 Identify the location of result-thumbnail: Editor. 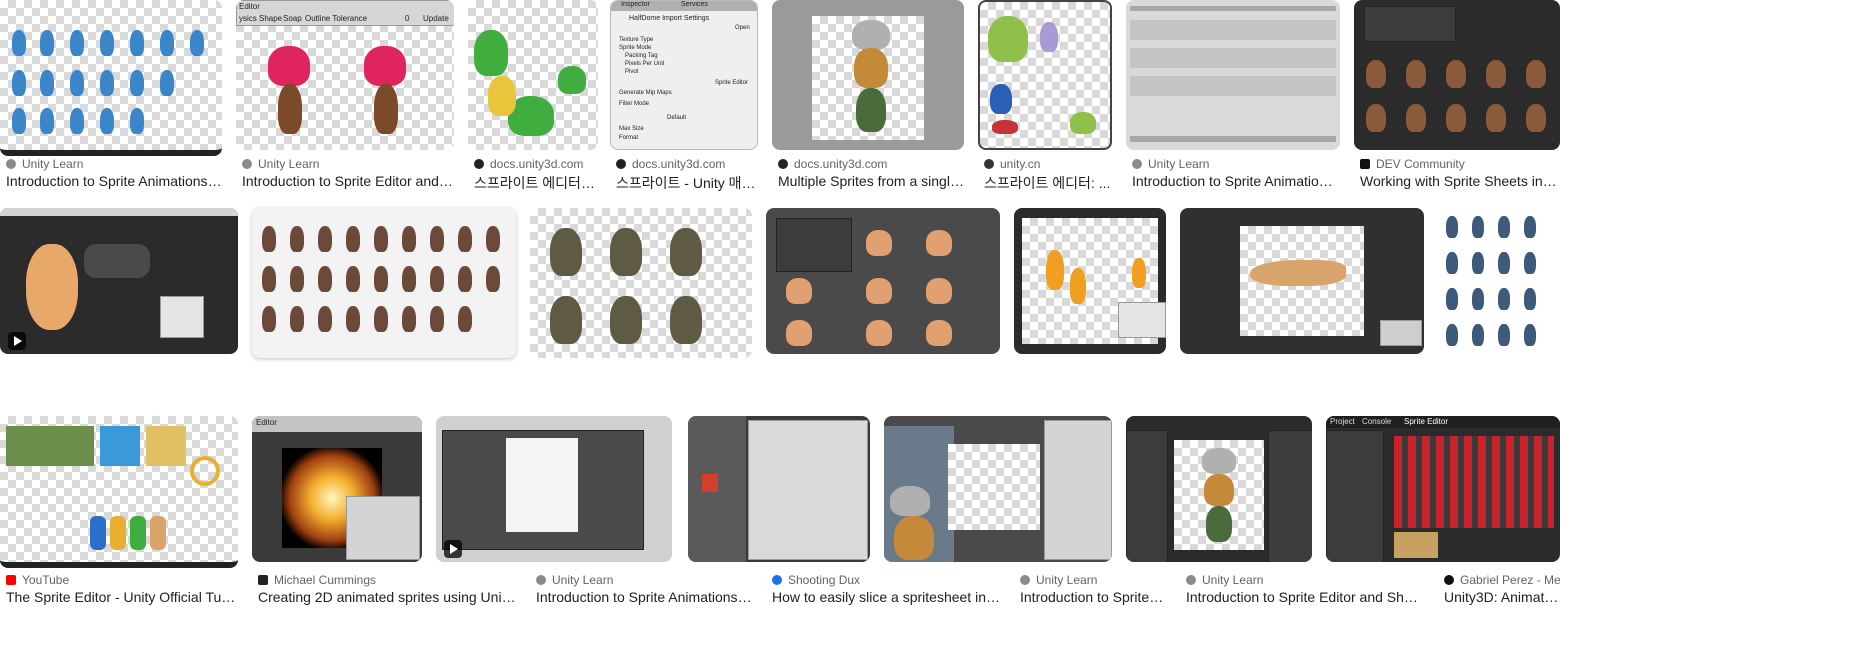
(337, 489).